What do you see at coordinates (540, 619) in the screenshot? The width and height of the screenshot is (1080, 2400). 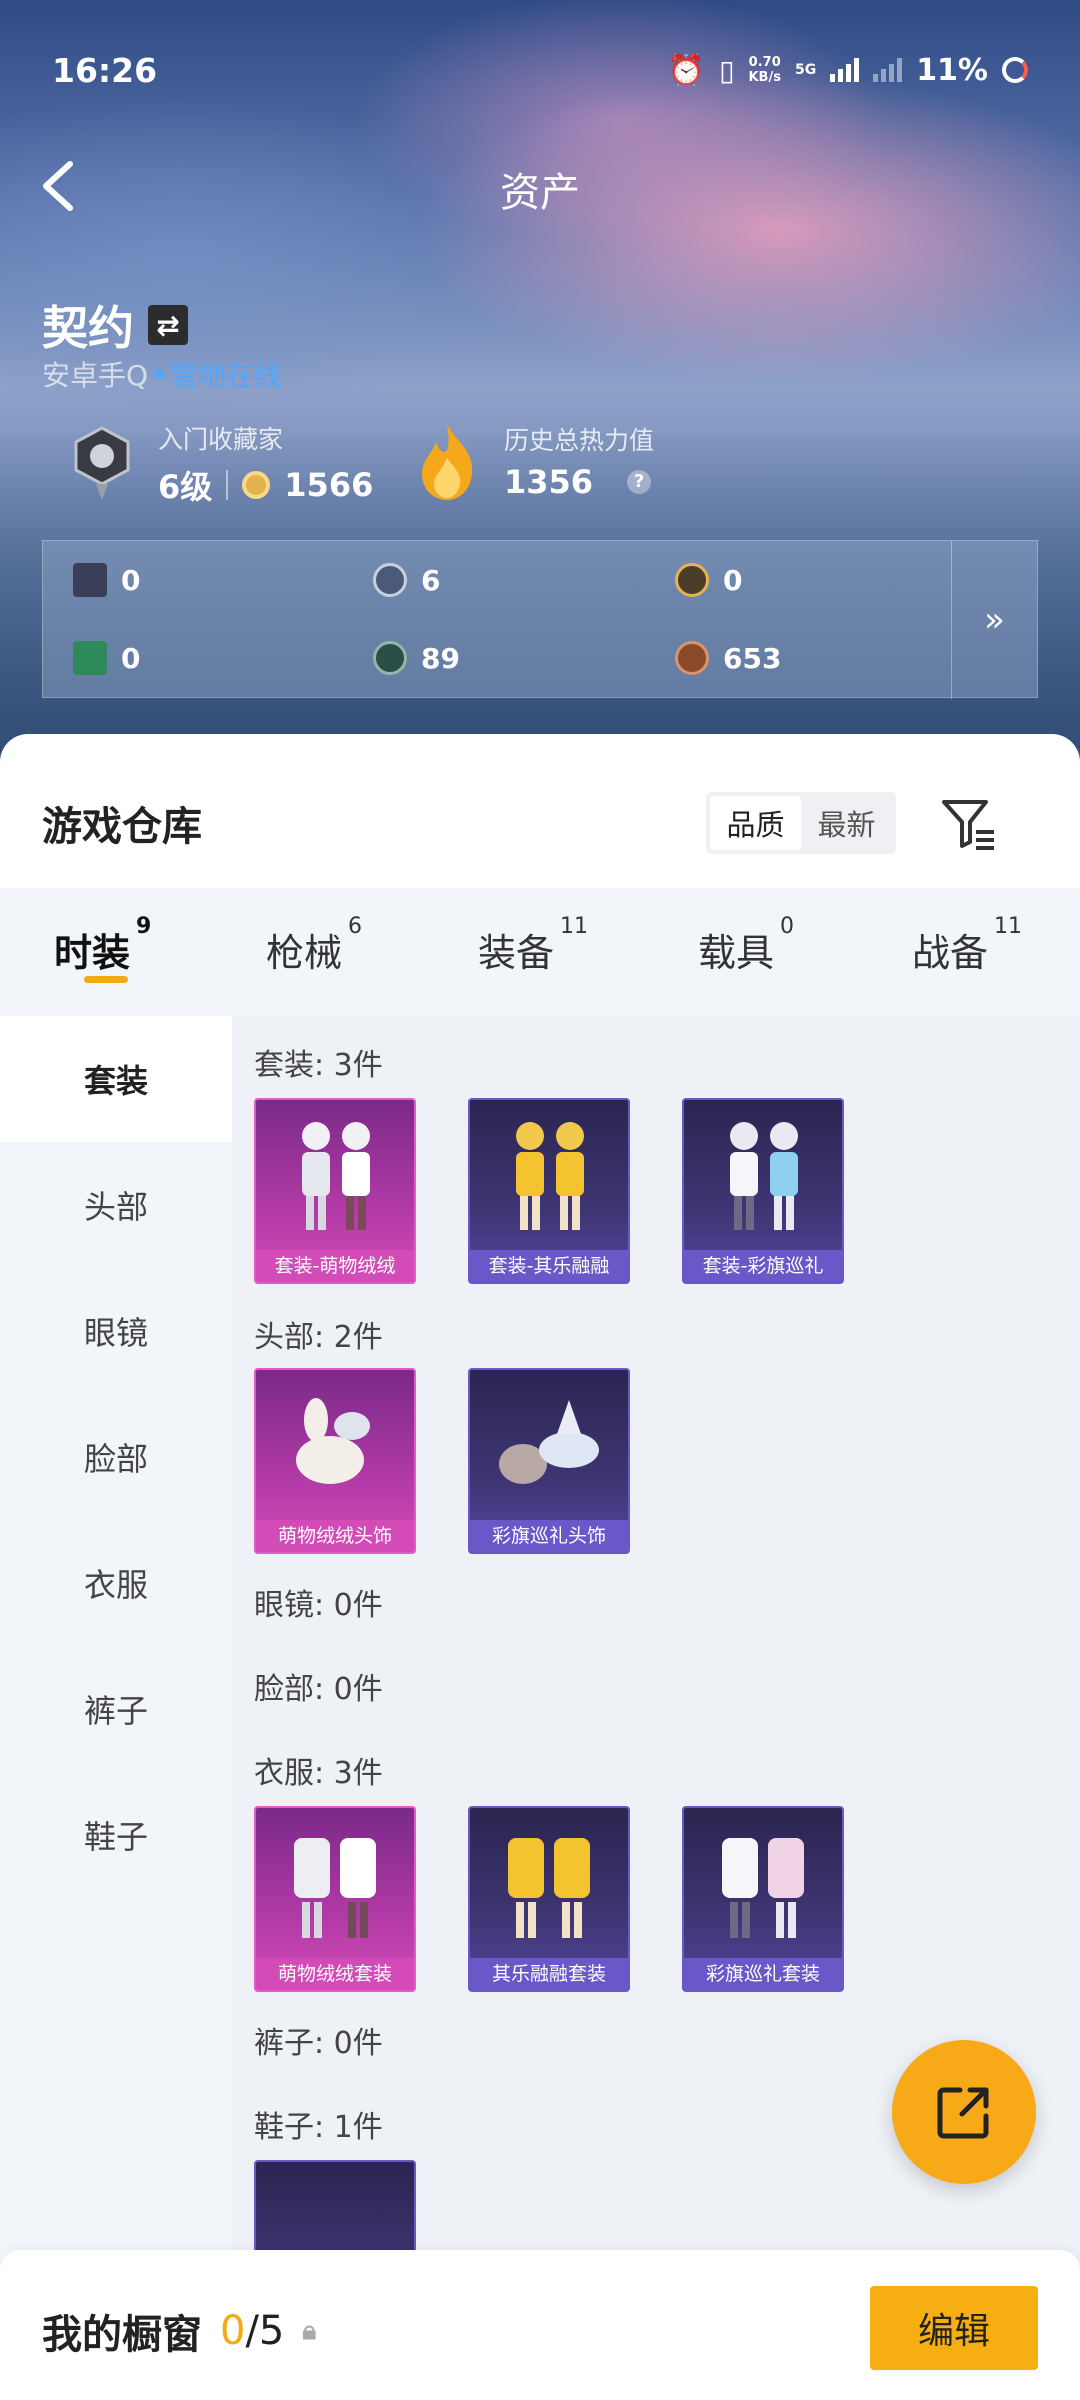 I see `asset-summary: 0 6 0 0 89 653 »` at bounding box center [540, 619].